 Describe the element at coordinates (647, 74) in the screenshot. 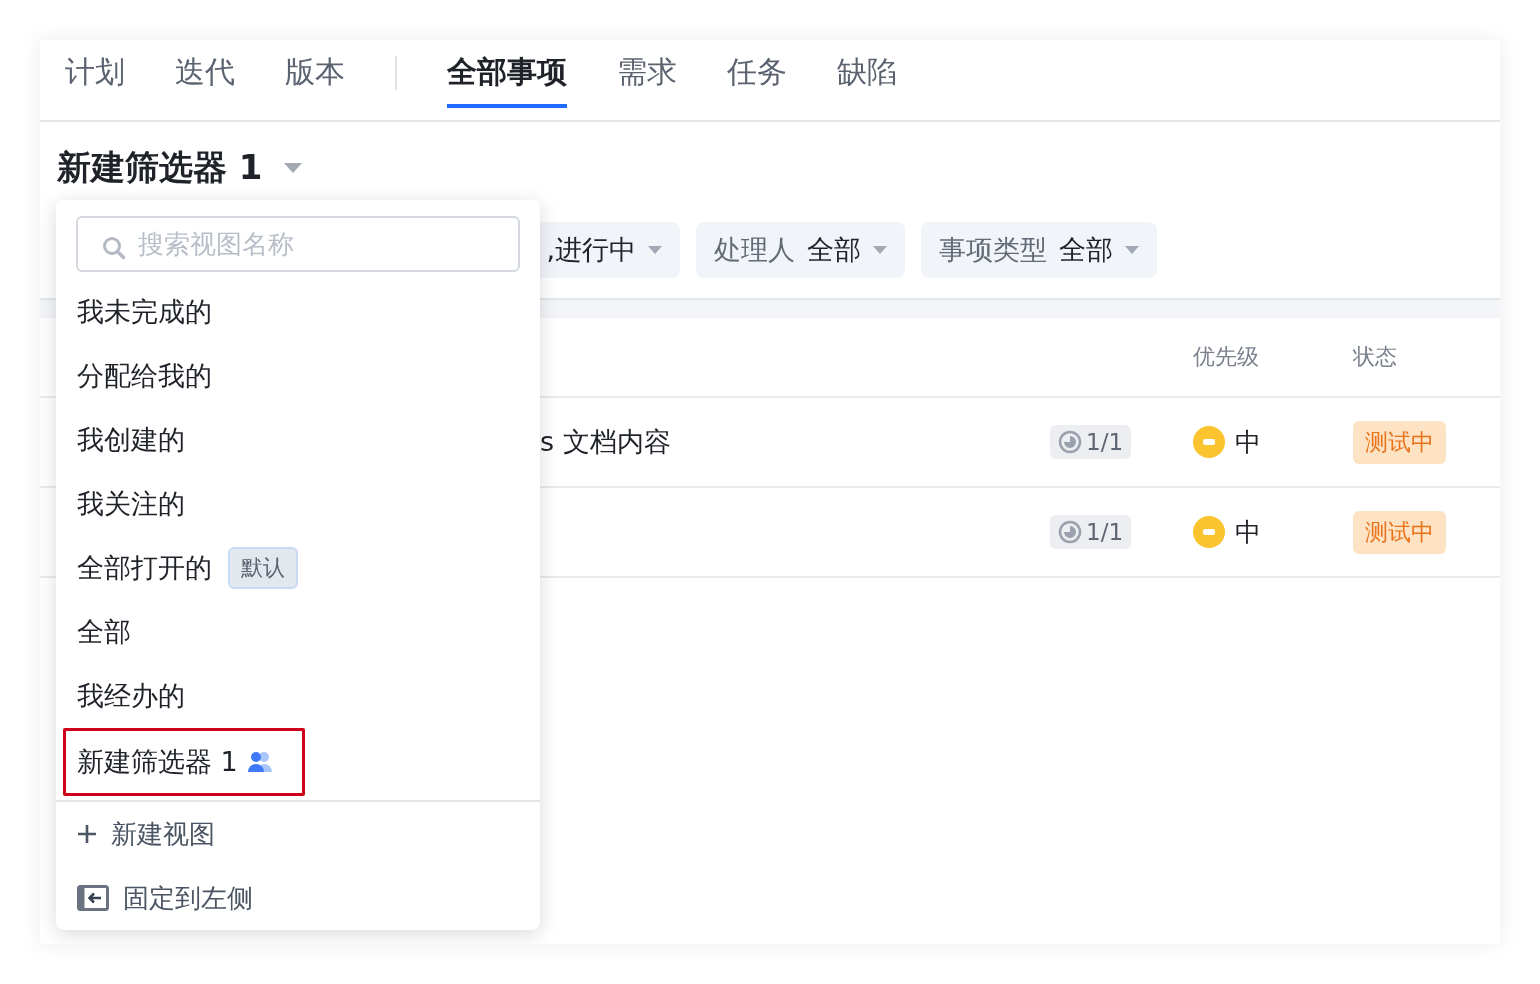

I see `tab: 需求` at that location.